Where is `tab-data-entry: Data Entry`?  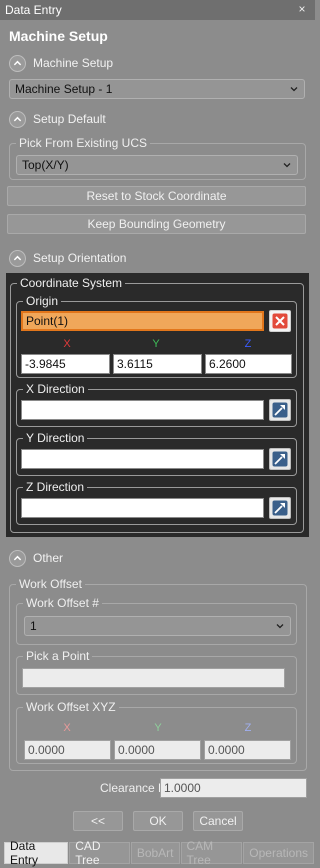
tab-data-entry: Data Entry is located at coordinates (36, 853).